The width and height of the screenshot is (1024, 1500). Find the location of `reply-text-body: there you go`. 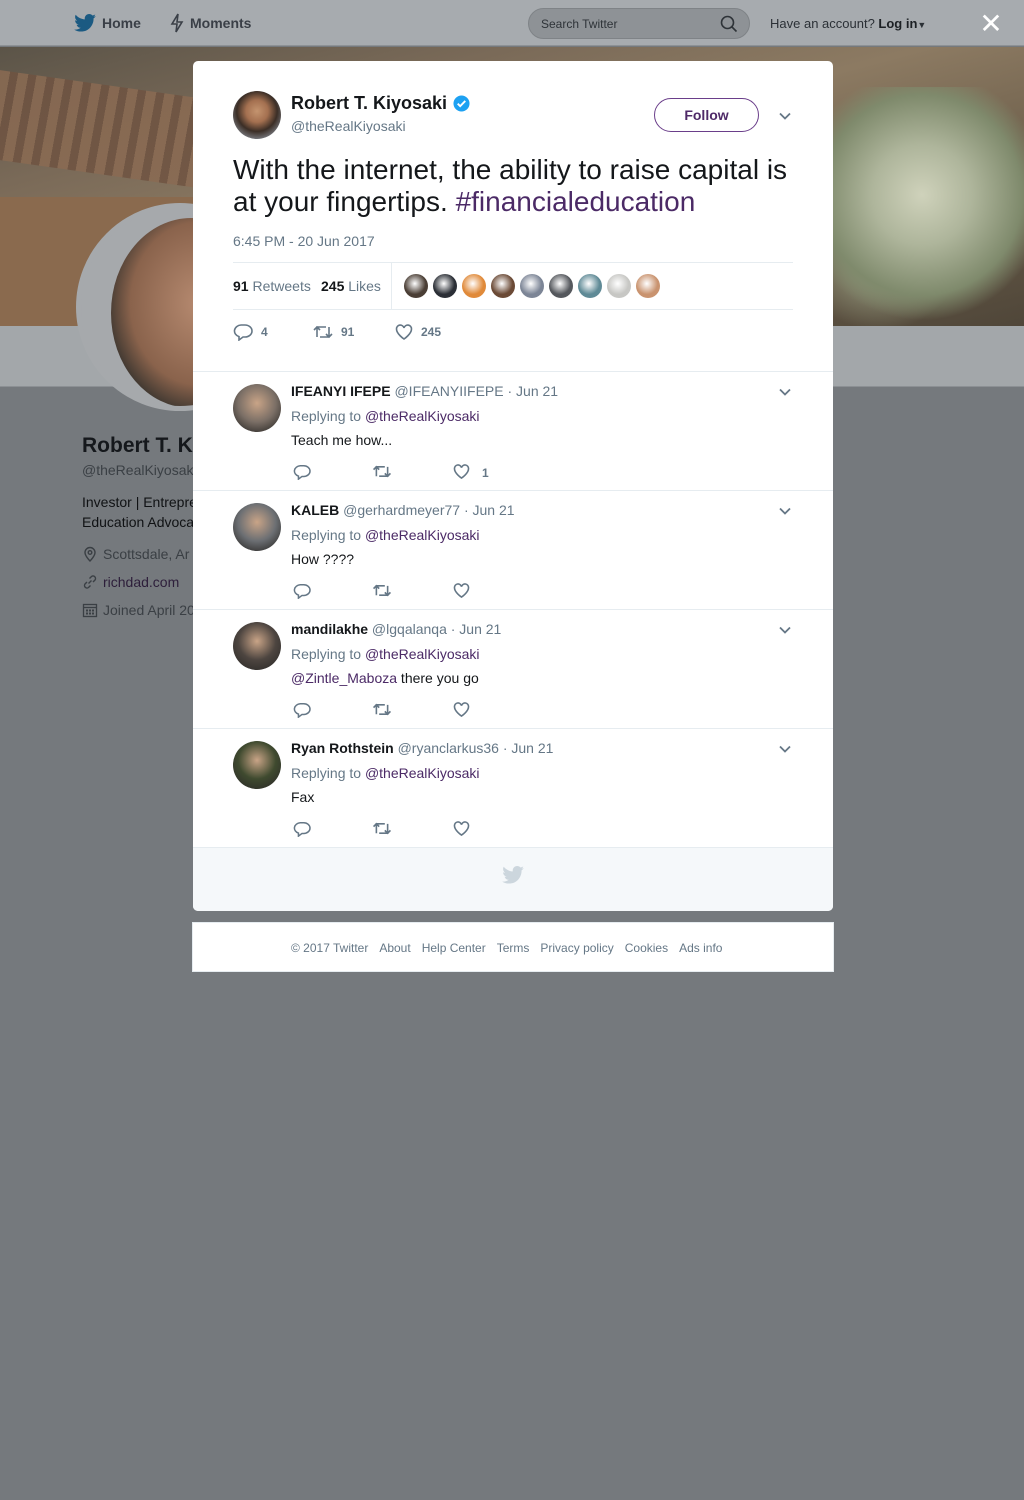

reply-text-body: there you go is located at coordinates (438, 678).